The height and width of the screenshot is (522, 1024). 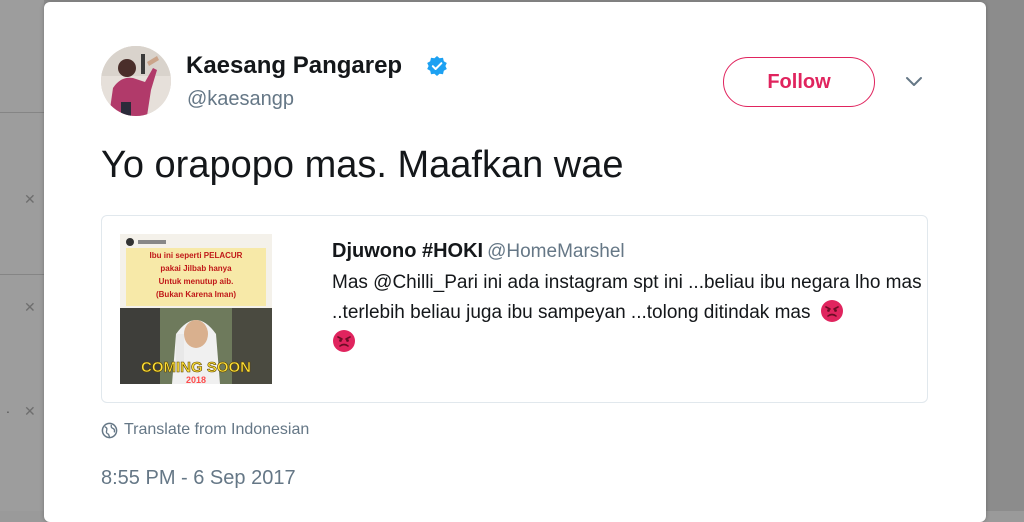 What do you see at coordinates (196, 367) in the screenshot?
I see `meme-banner: COMING SOON` at bounding box center [196, 367].